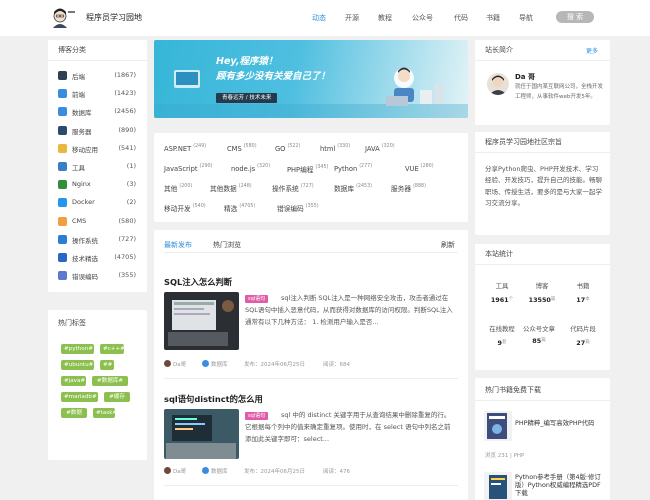  What do you see at coordinates (526, 18) in the screenshot?
I see `nav-item-navigation: 导航` at bounding box center [526, 18].